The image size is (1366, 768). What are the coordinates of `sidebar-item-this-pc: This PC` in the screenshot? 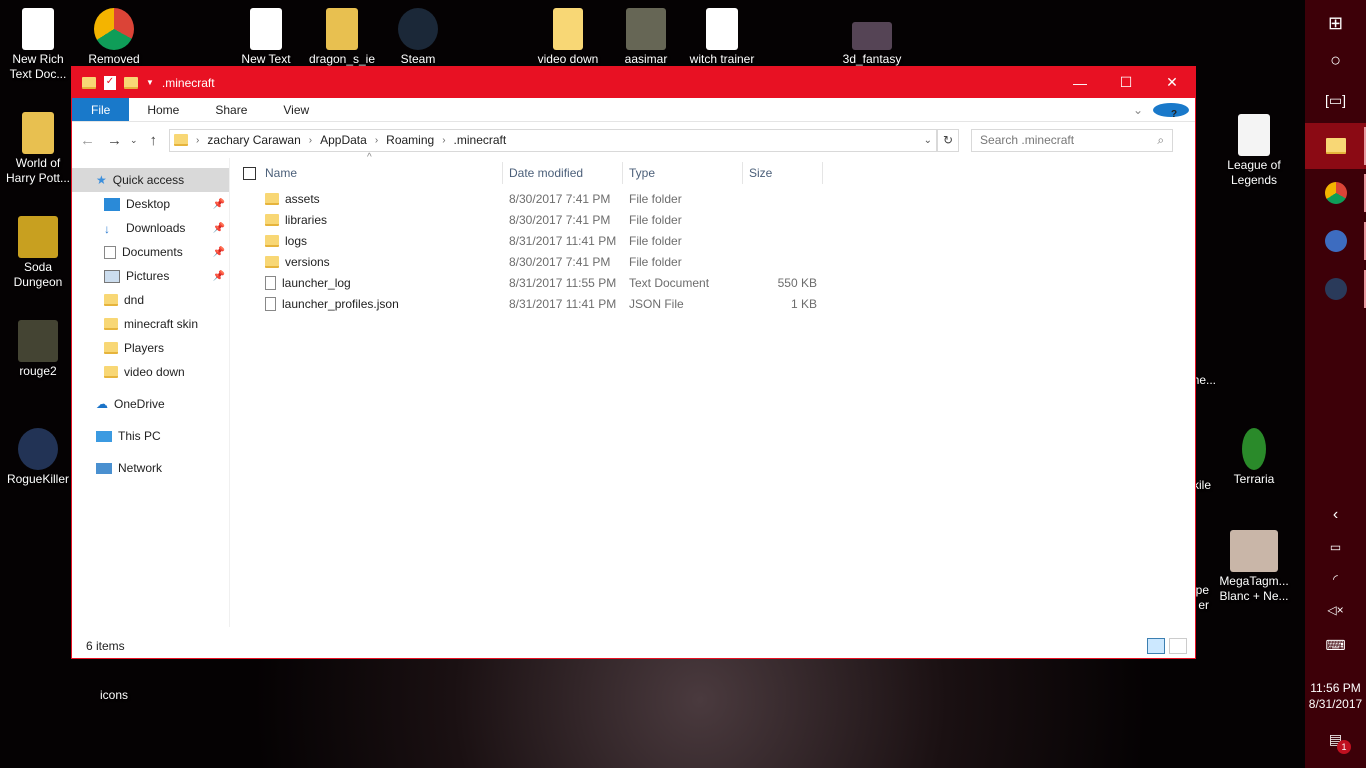 It's located at (150, 436).